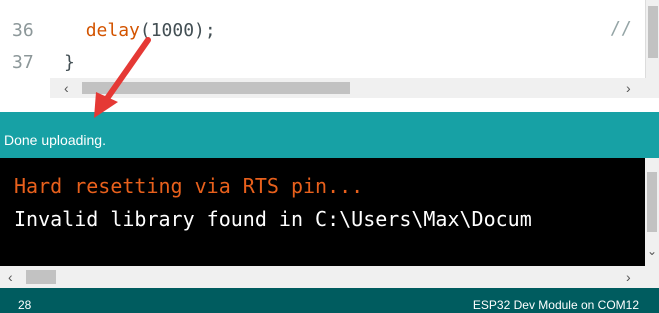 The image size is (659, 313). I want to click on line-number: 37, so click(23, 62).